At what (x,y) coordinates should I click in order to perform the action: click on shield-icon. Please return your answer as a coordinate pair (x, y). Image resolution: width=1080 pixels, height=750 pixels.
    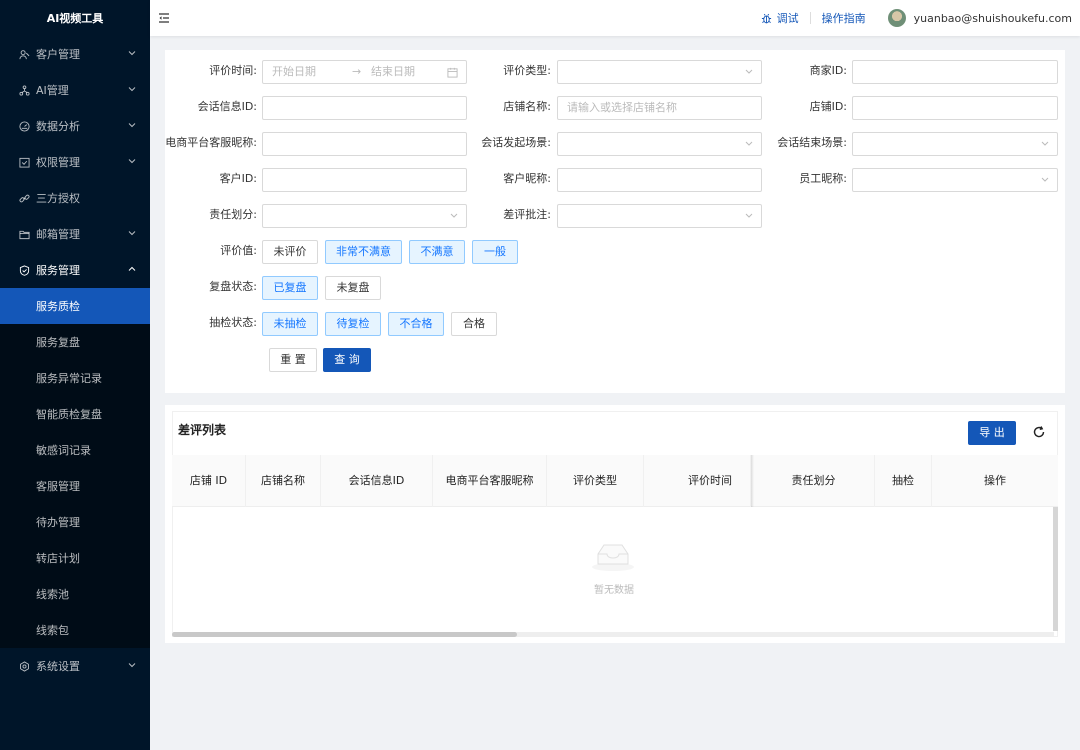
    Looking at the image, I should click on (24, 270).